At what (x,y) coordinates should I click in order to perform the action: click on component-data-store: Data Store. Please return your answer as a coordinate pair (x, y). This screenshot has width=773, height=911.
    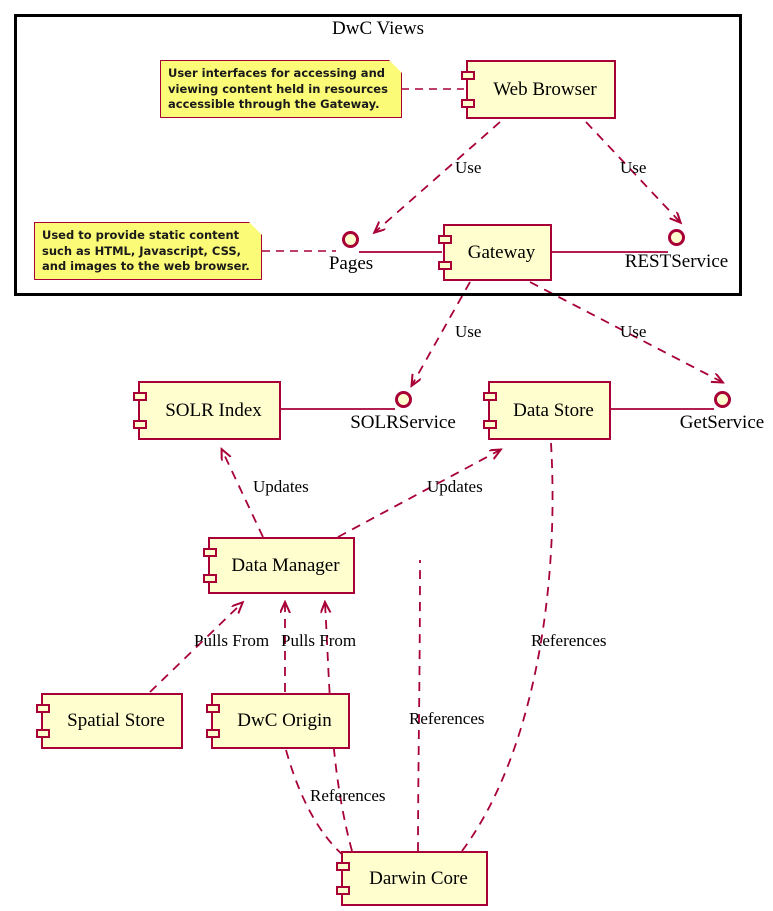
    Looking at the image, I should click on (547, 410).